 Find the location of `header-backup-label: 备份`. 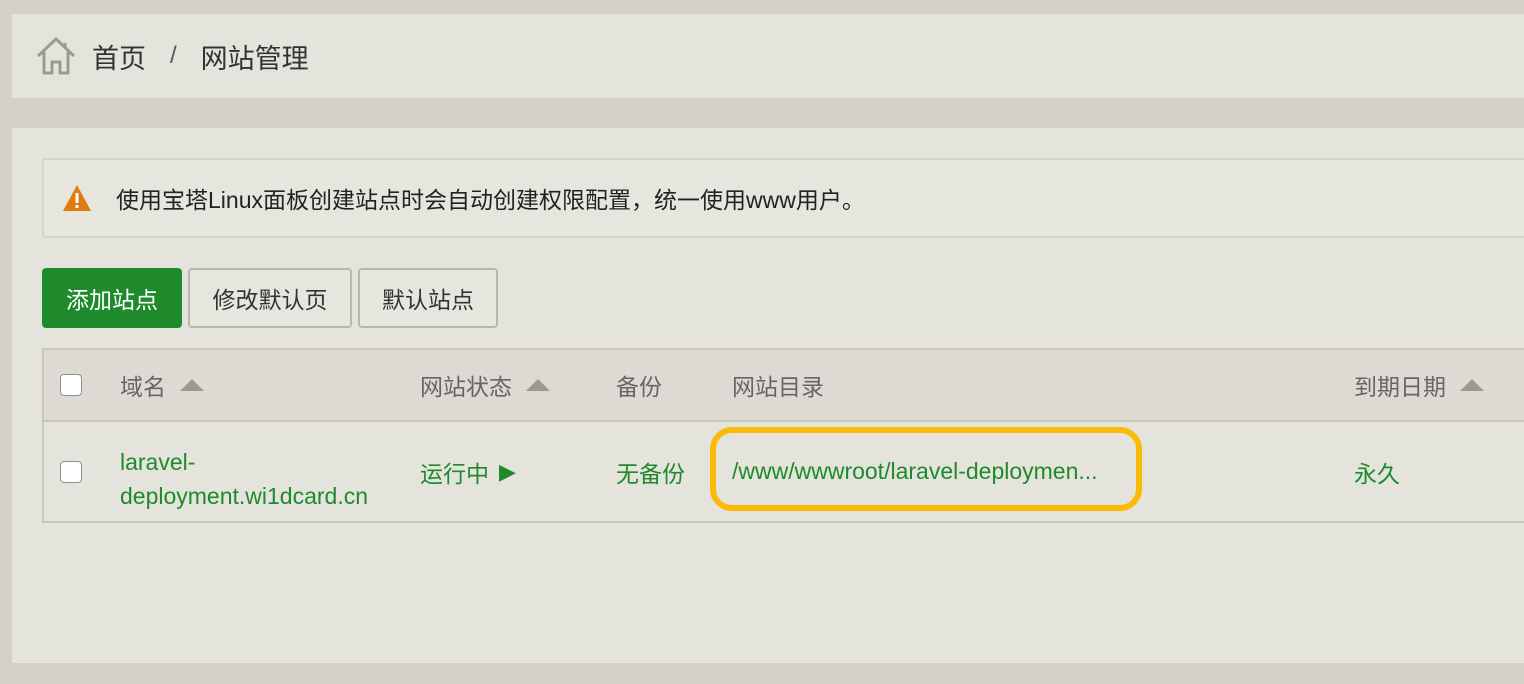

header-backup-label: 备份 is located at coordinates (639, 387).